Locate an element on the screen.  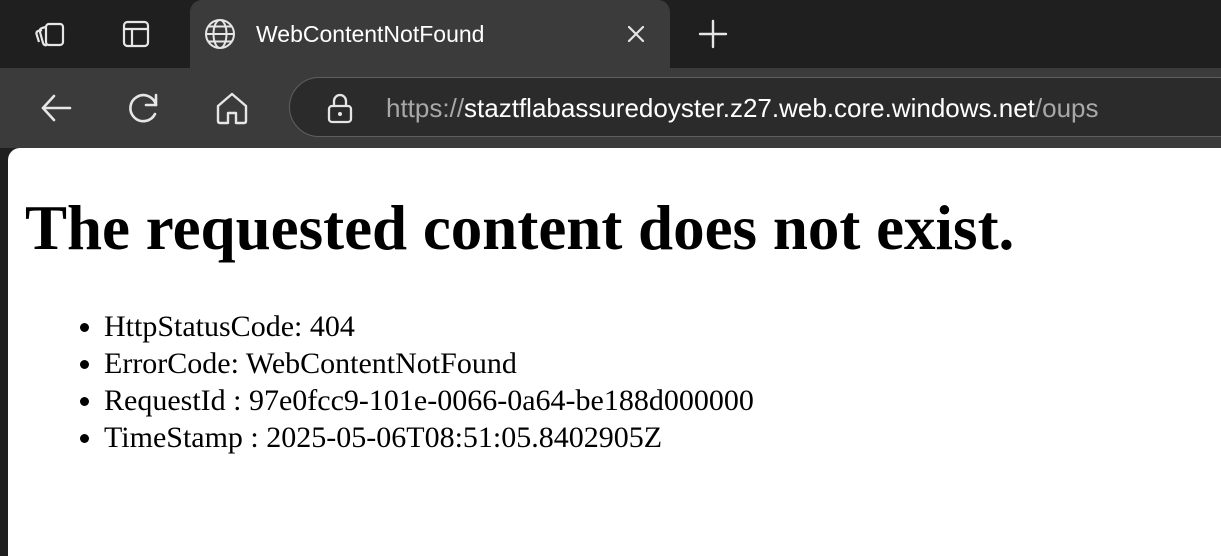
list-item: HttpStatusCode: 404 is located at coordinates (417, 326).